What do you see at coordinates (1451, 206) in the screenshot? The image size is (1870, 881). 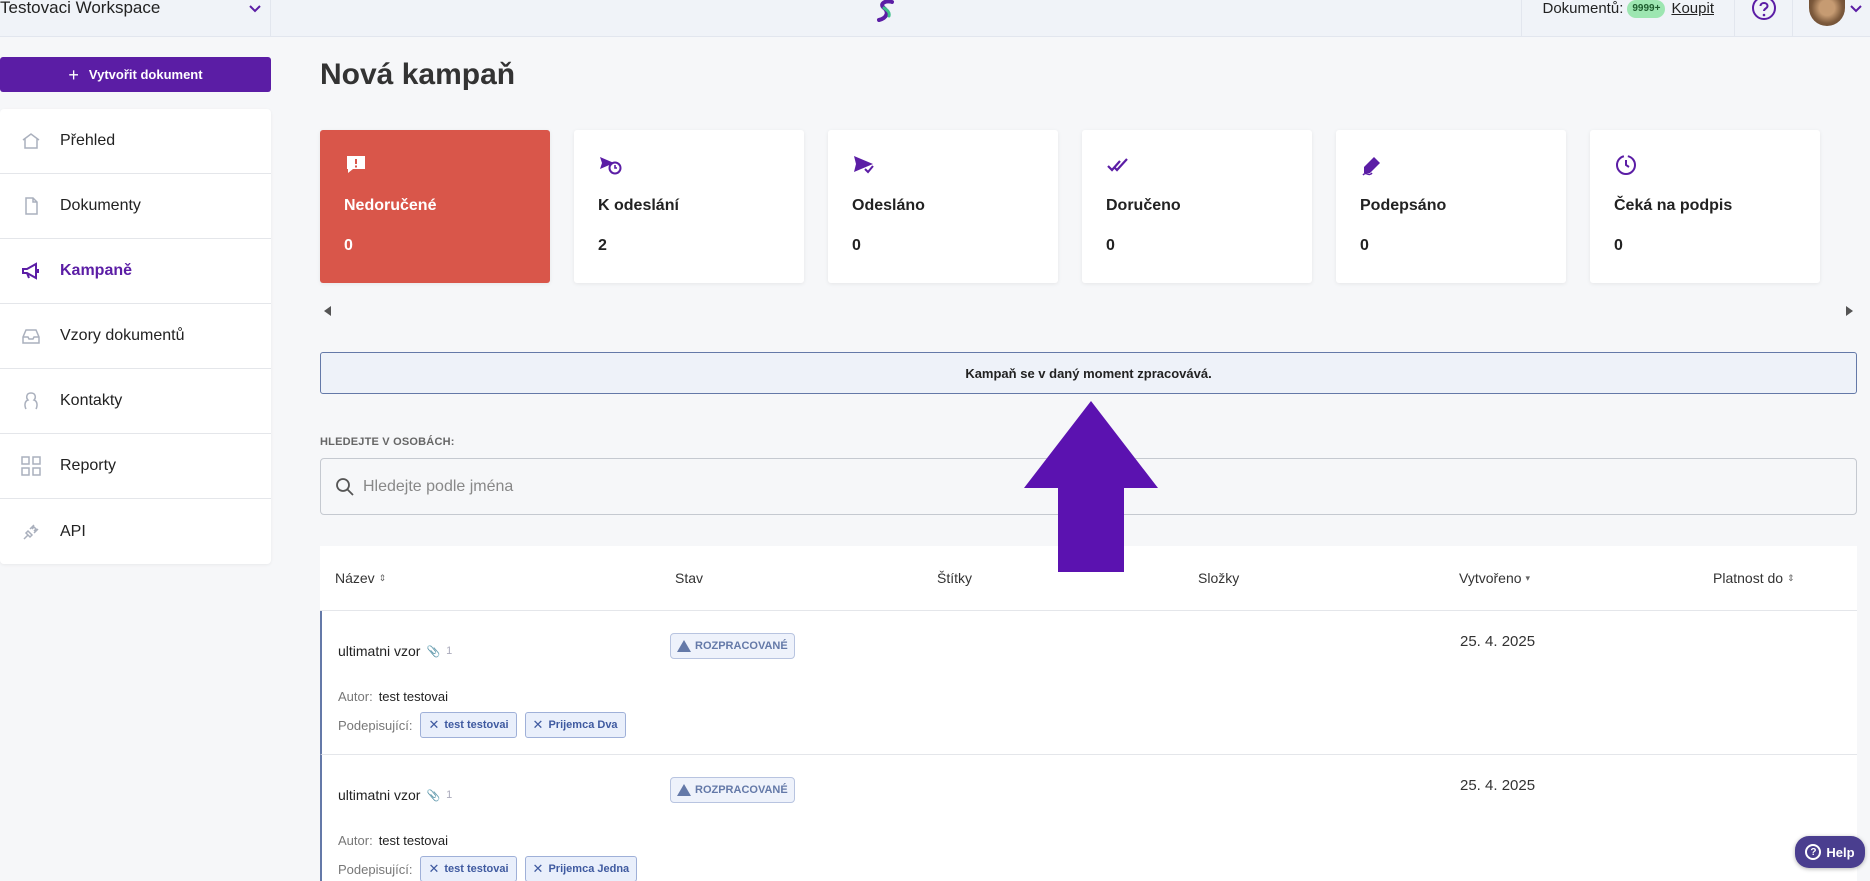 I see `status-card-podepsano: Podepsáno 0` at bounding box center [1451, 206].